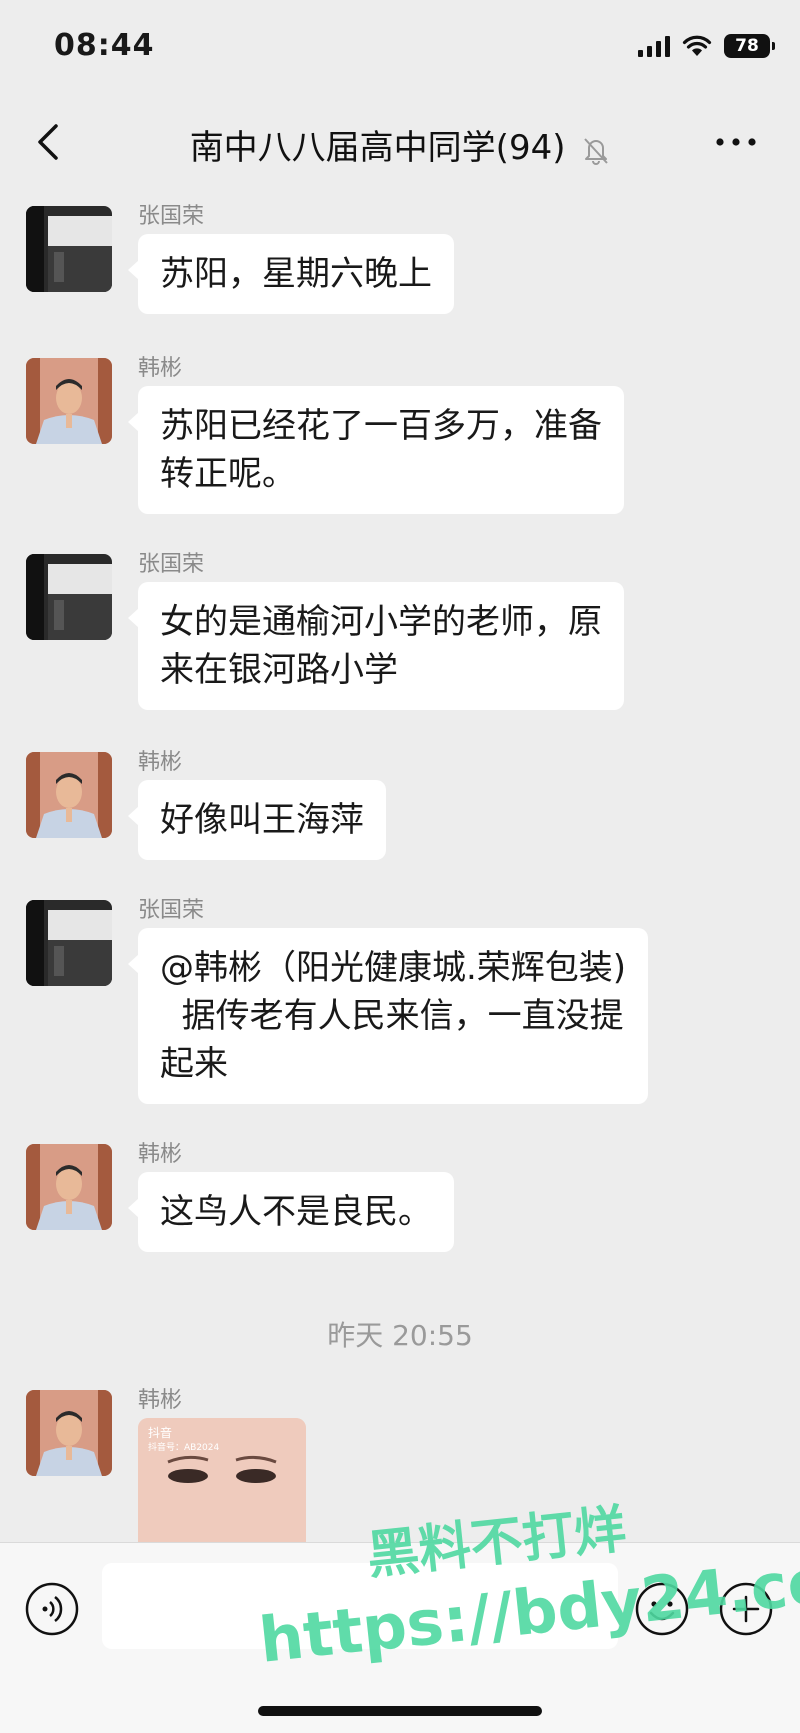  Describe the element at coordinates (376, 646) in the screenshot. I see `message-bubble: 女的是通榆河小学的老师，原 来在银河路小学` at that location.